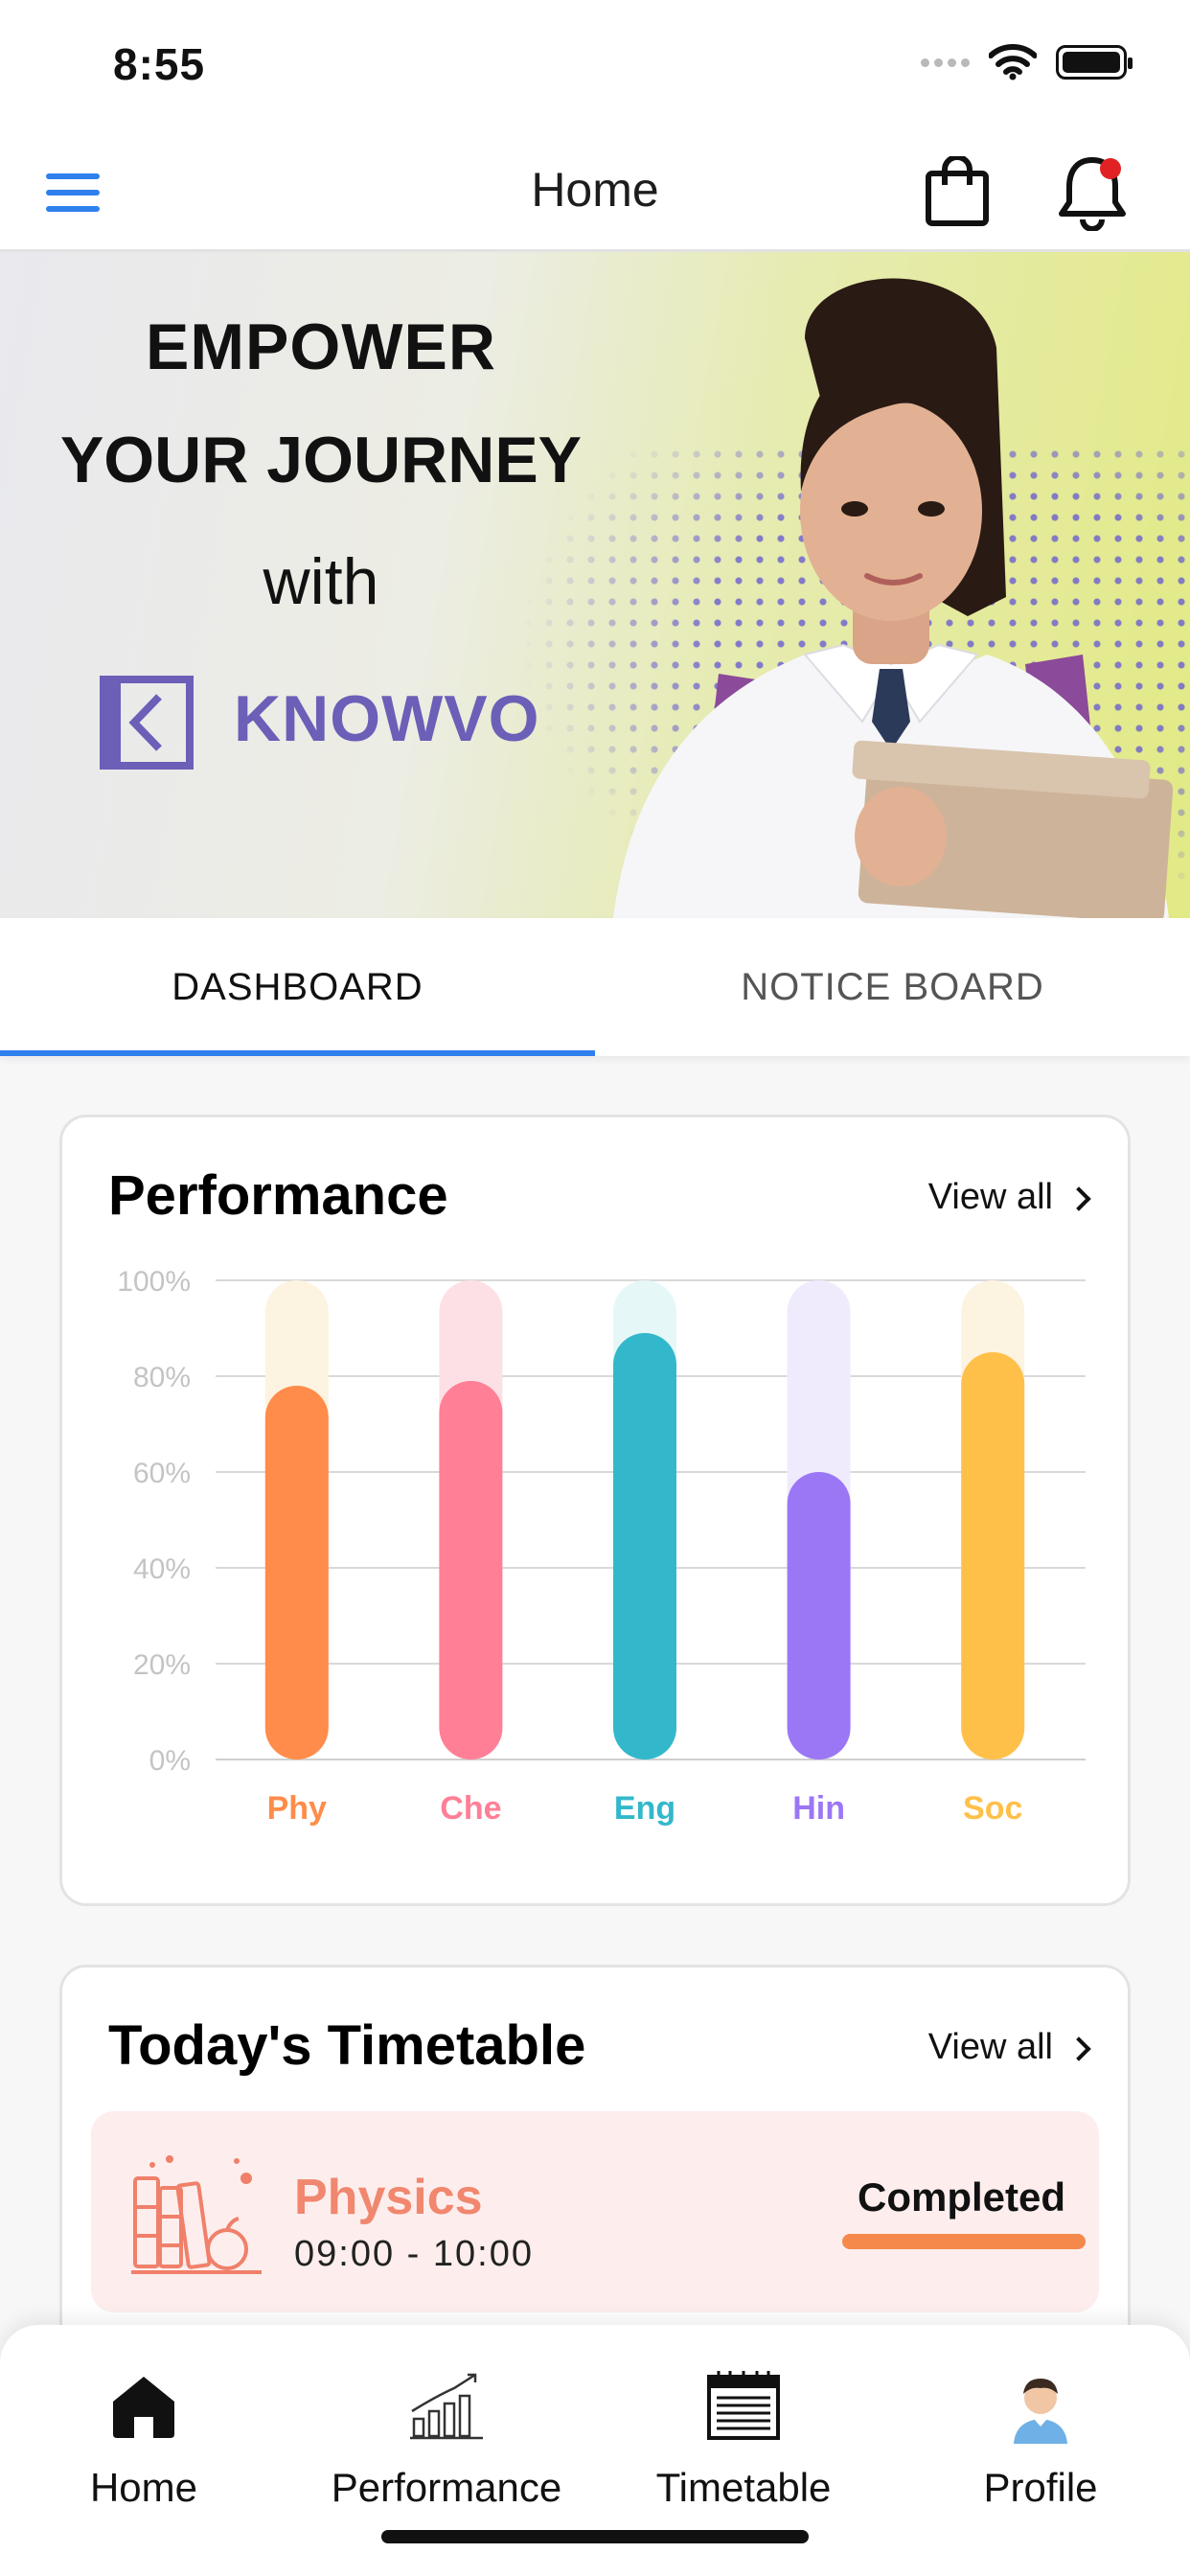 Image resolution: width=1190 pixels, height=2576 pixels. Describe the element at coordinates (1078, 2048) in the screenshot. I see `chevron-right-icon` at that location.